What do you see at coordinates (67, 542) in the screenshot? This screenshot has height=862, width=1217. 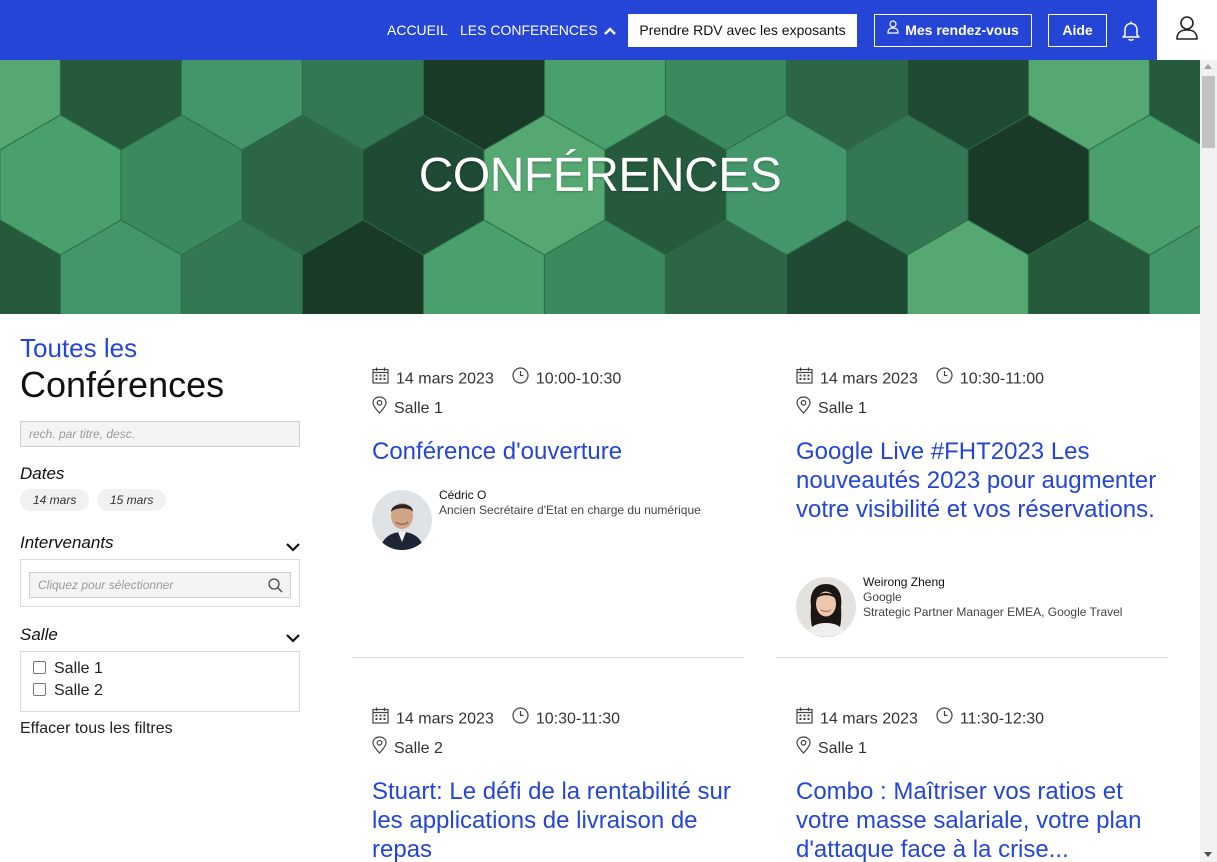 I see `speakers-filter-label: Intervenants` at bounding box center [67, 542].